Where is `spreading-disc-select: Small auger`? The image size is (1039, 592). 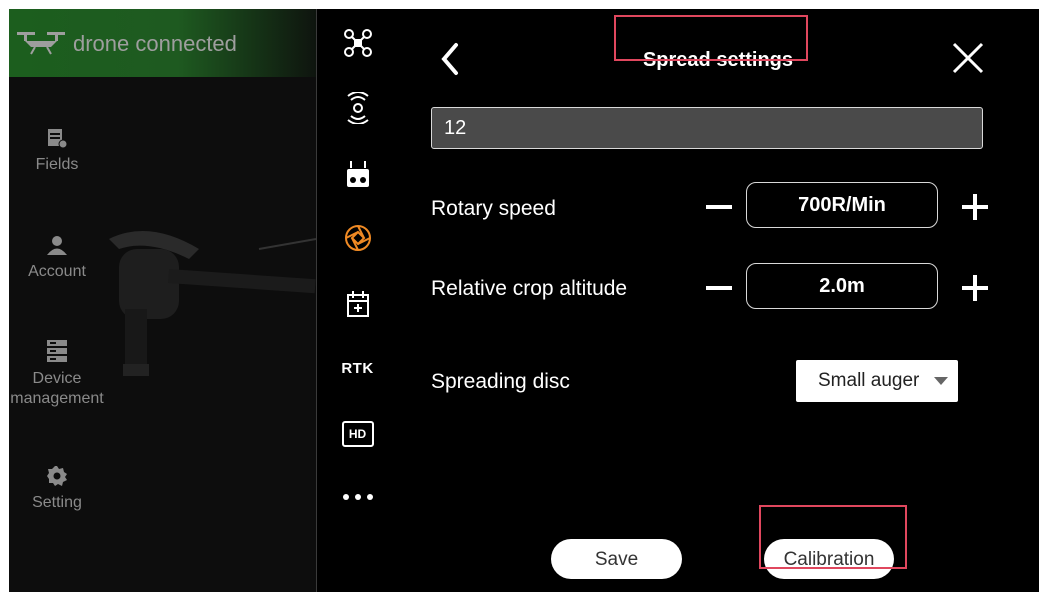 spreading-disc-select: Small auger is located at coordinates (877, 381).